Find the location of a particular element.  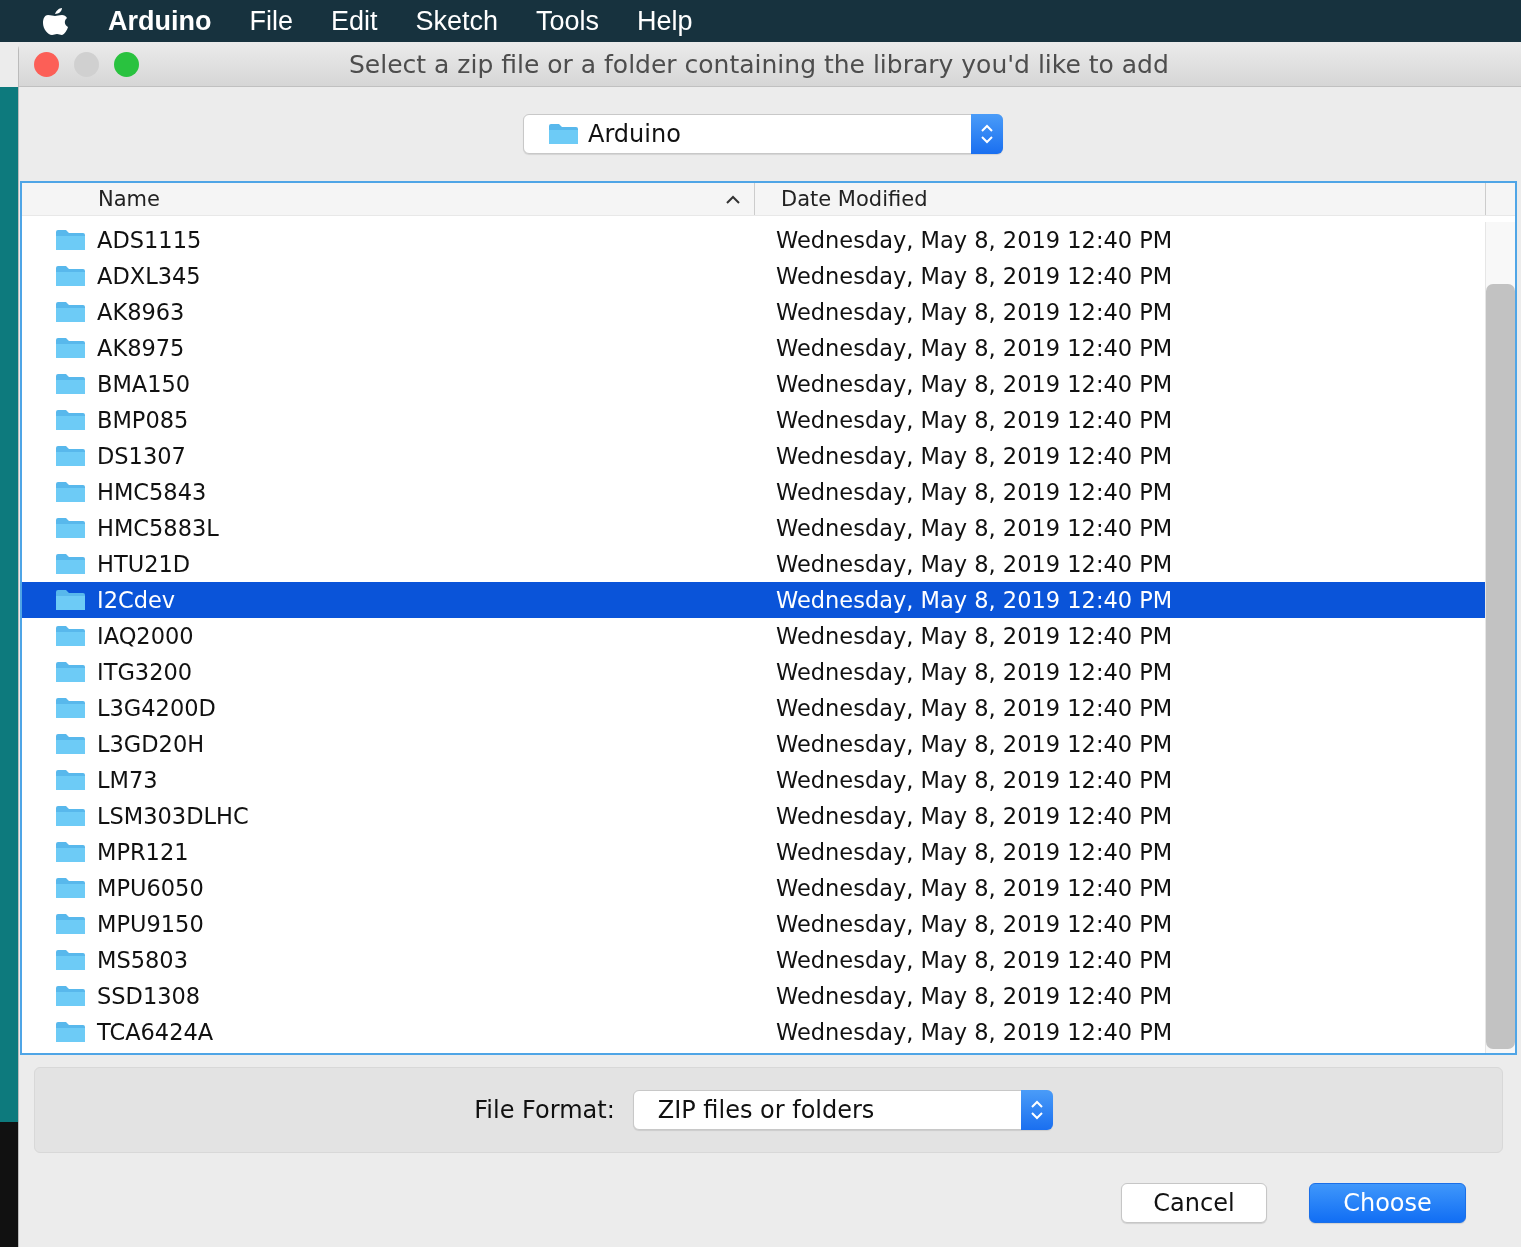

file-row: LM73 Wednesday, May 8, 2019 12:40 PM is located at coordinates (753, 780).